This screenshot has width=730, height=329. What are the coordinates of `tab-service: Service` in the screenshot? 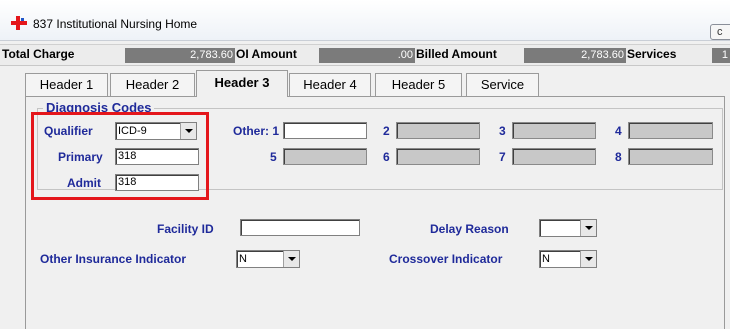 It's located at (502, 84).